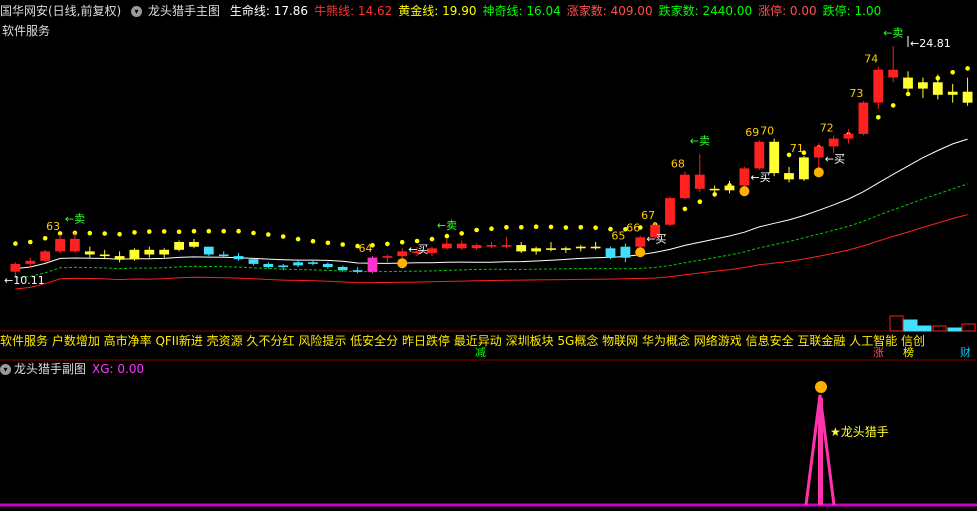 This screenshot has width=977, height=511. I want to click on day-number-label: 65, so click(618, 236).